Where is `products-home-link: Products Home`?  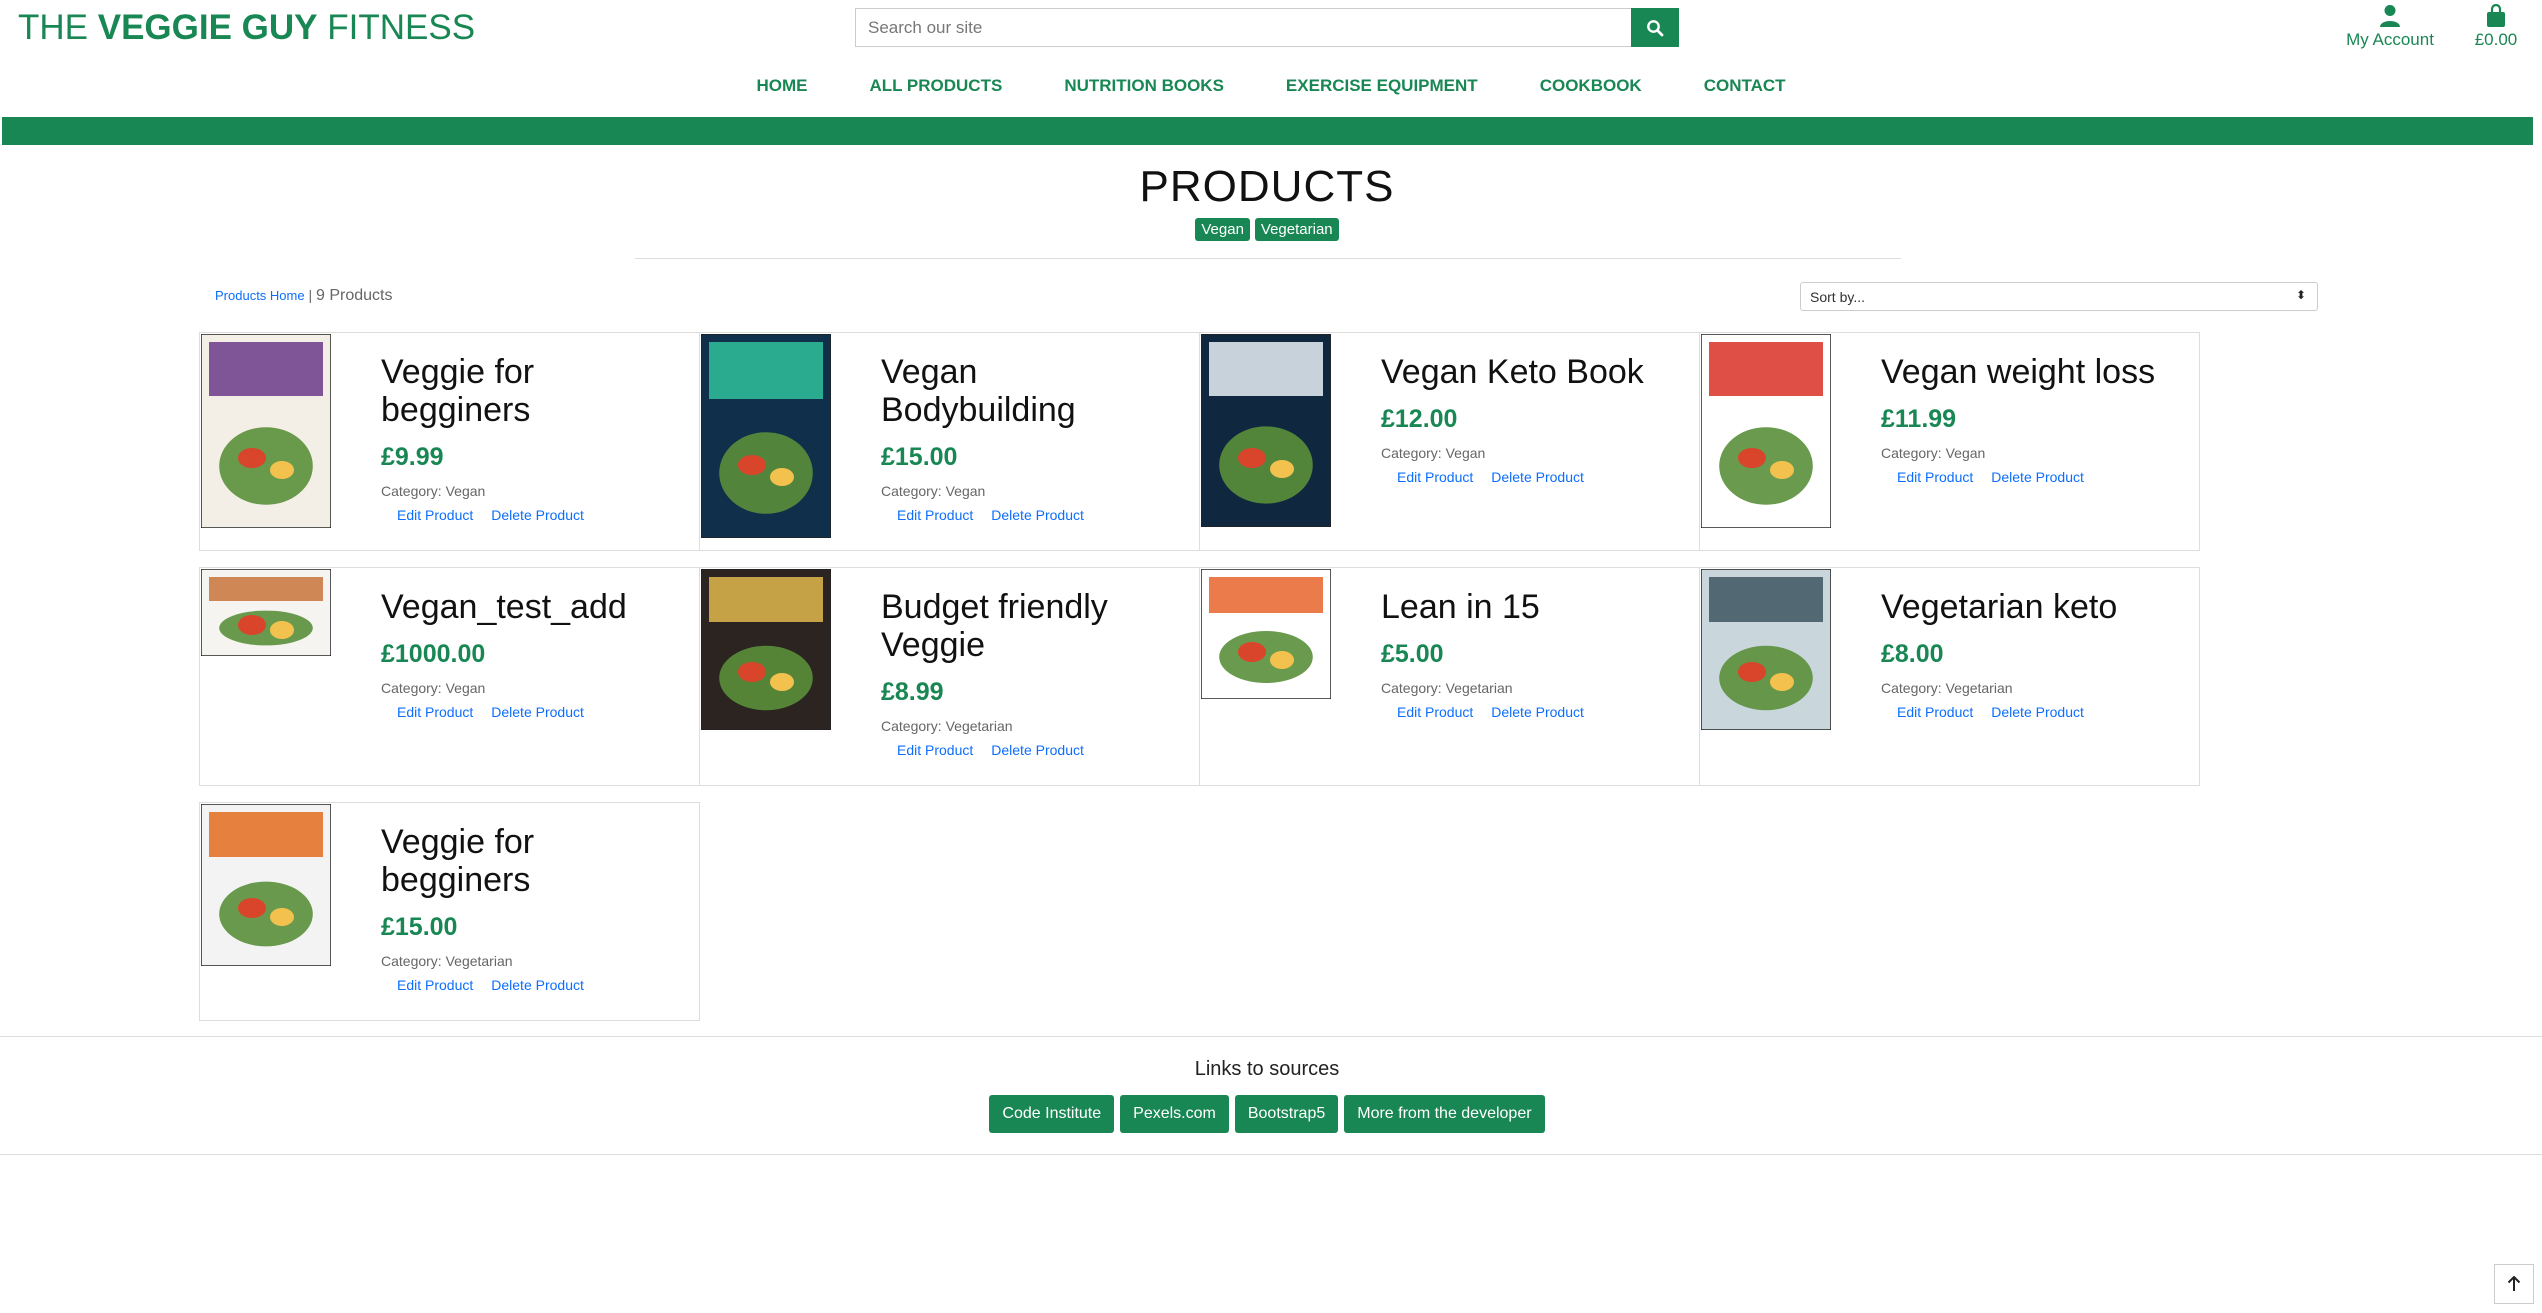
products-home-link: Products Home is located at coordinates (260, 295).